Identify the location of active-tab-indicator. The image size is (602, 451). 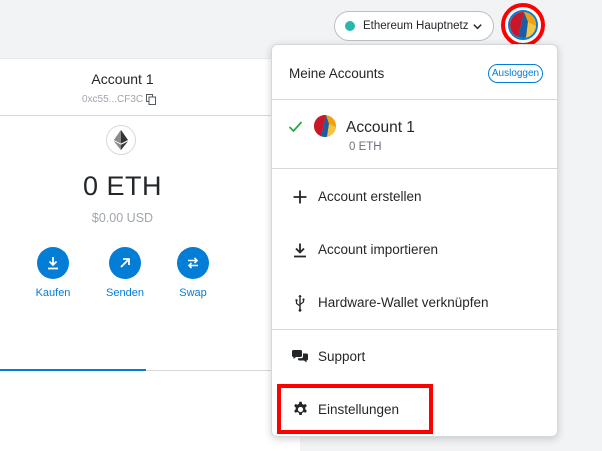
(73, 370).